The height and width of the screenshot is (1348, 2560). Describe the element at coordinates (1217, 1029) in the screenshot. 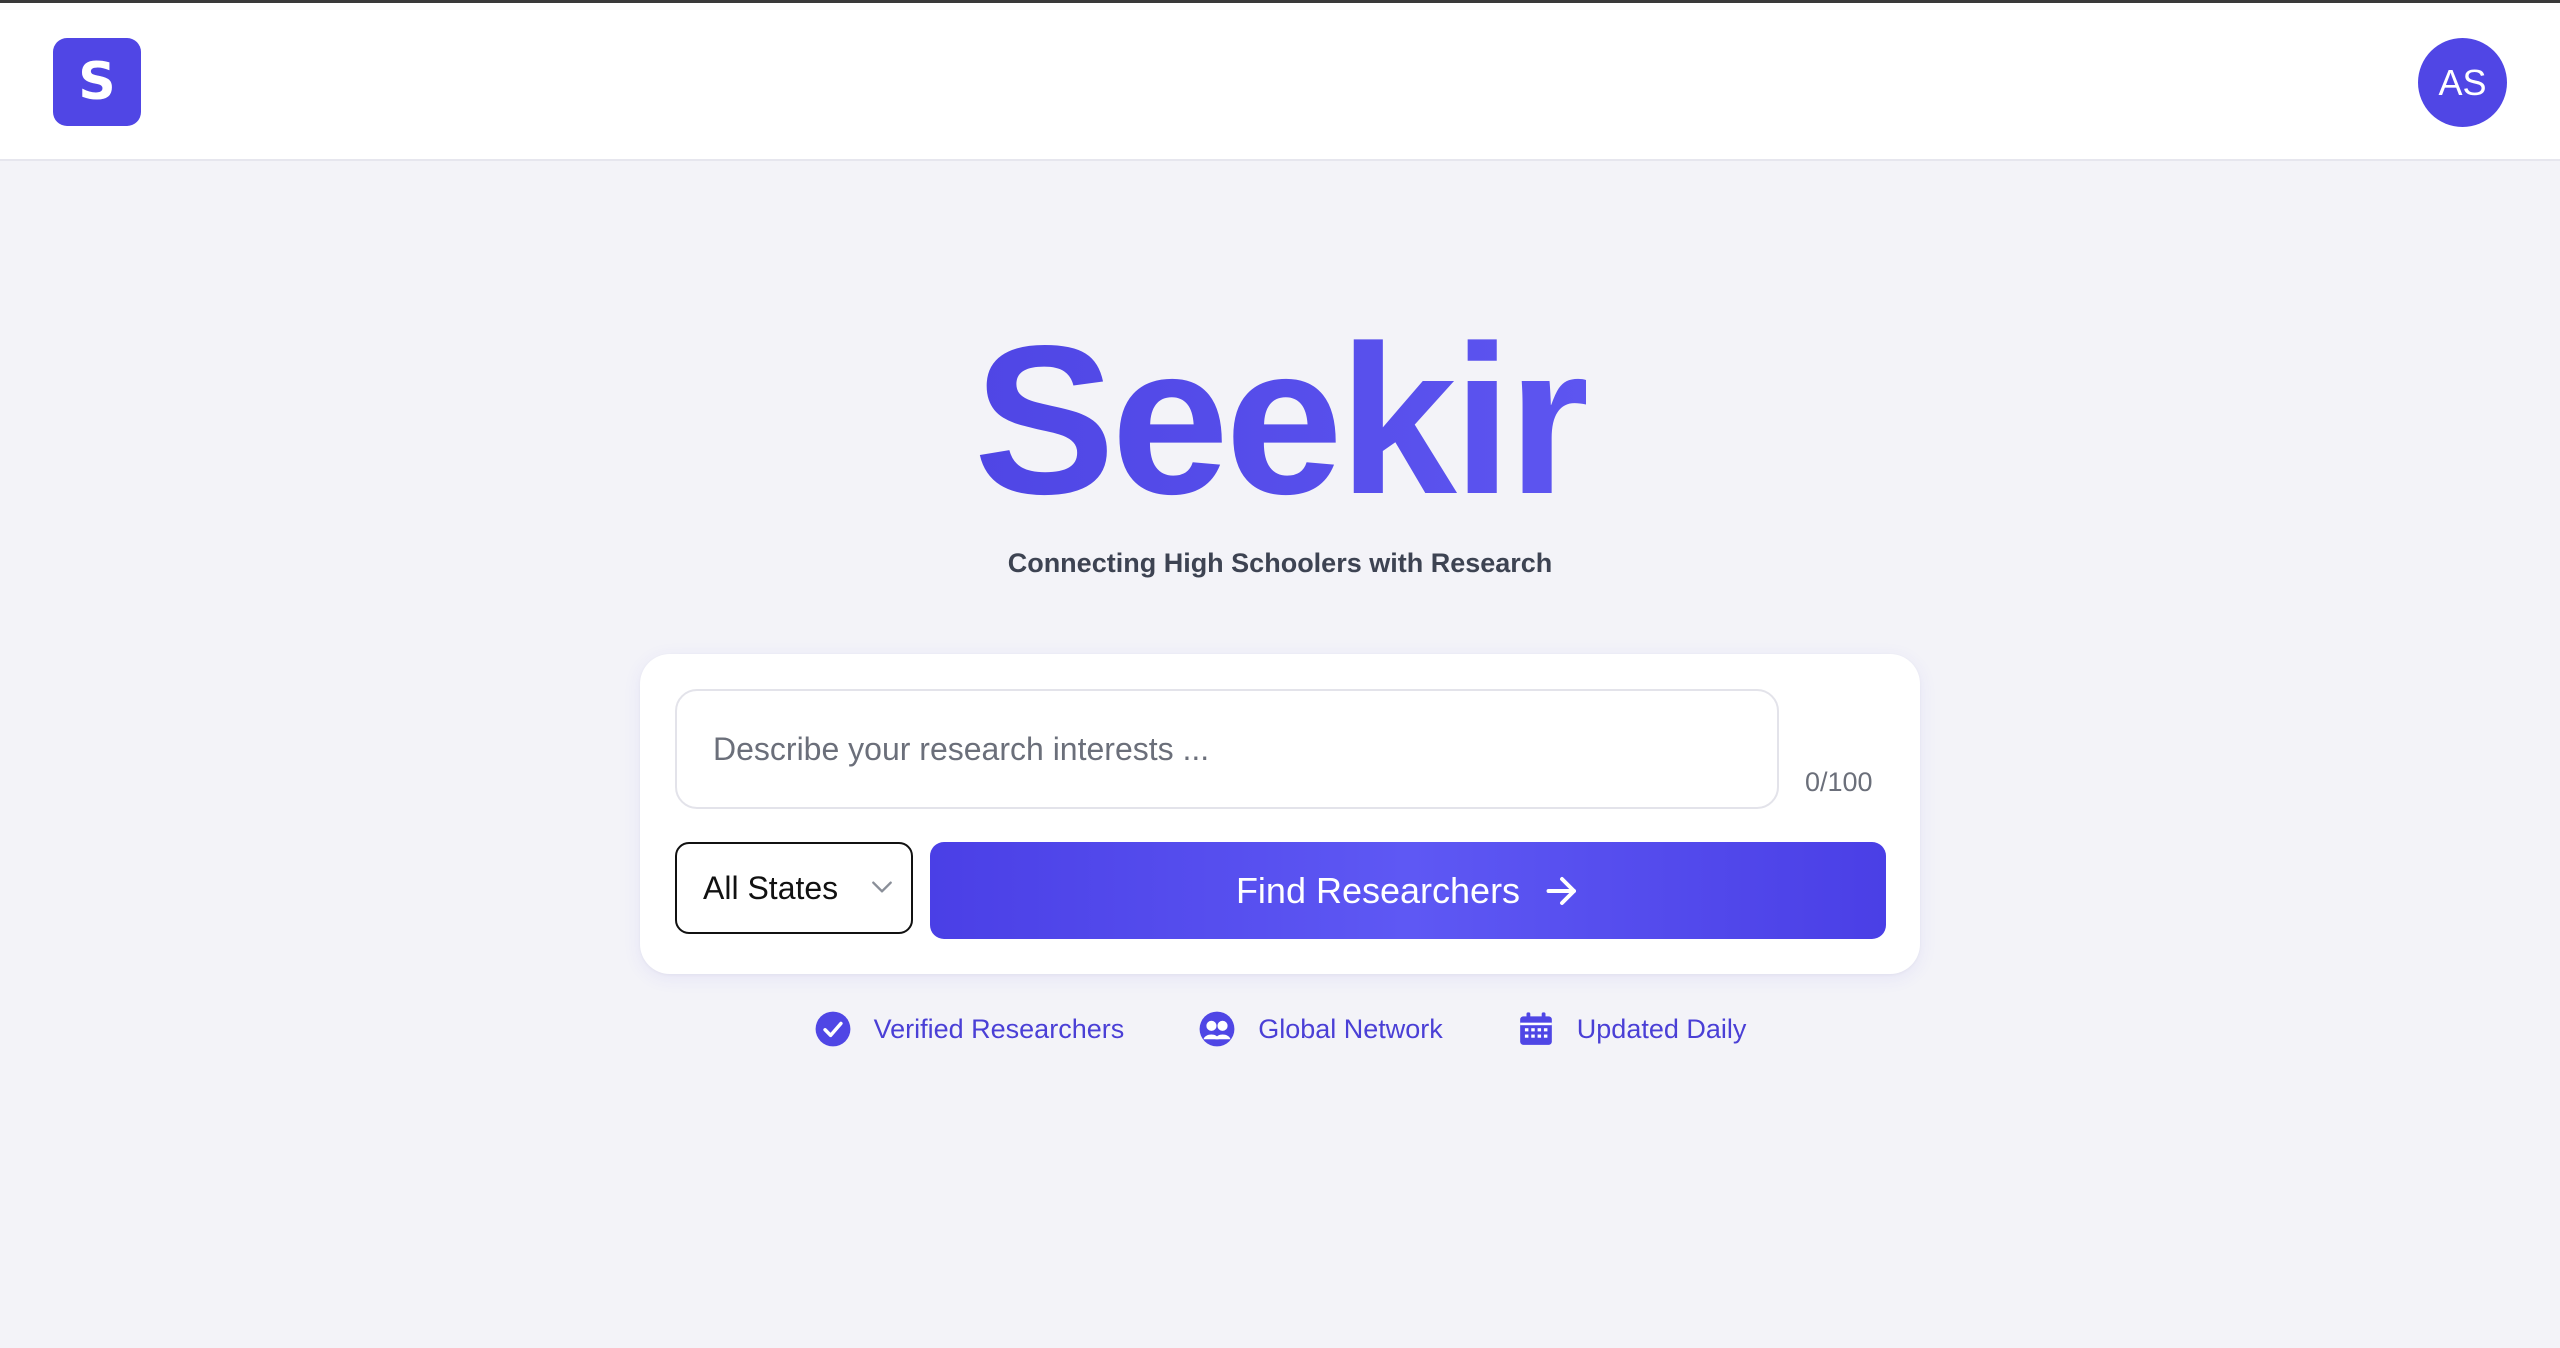

I see `people-icon` at that location.